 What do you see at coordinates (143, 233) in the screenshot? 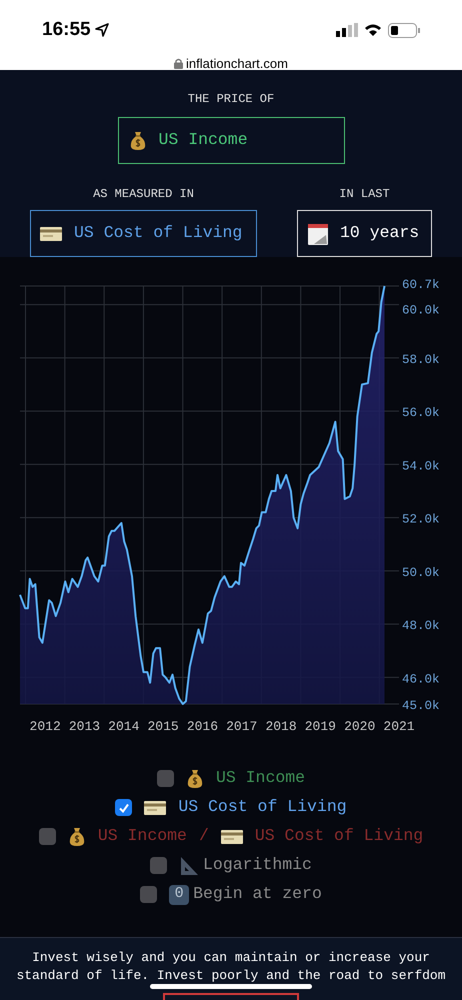
I see `measure-selector: US Cost of Living` at bounding box center [143, 233].